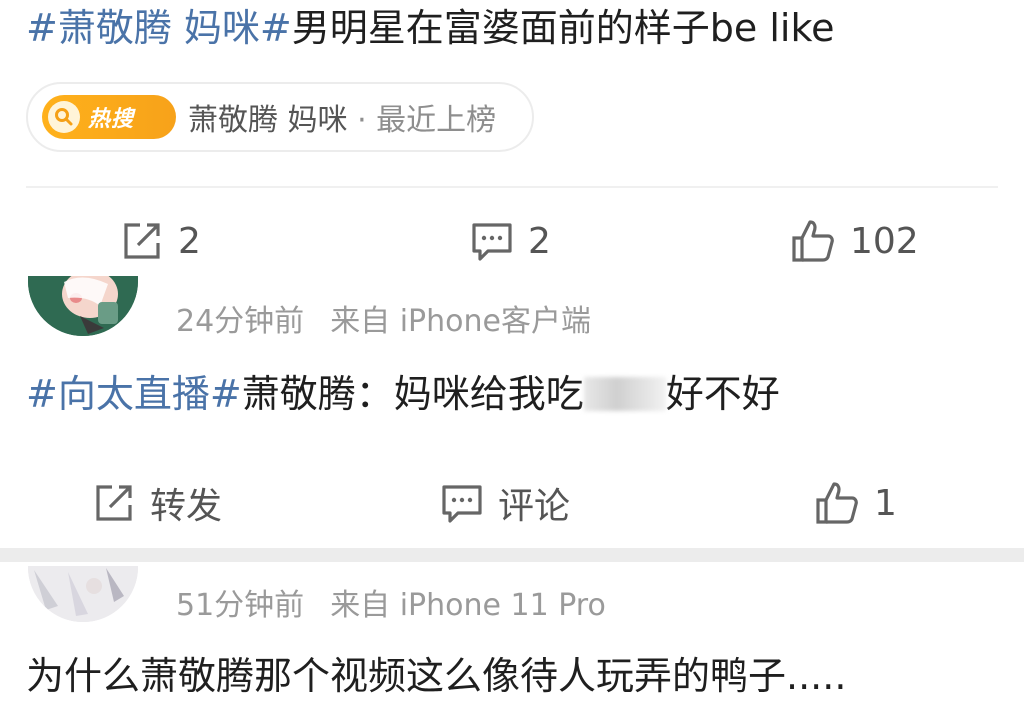 Image resolution: width=1024 pixels, height=715 pixels. What do you see at coordinates (186, 506) in the screenshot?
I see `repost-label: 转发` at bounding box center [186, 506].